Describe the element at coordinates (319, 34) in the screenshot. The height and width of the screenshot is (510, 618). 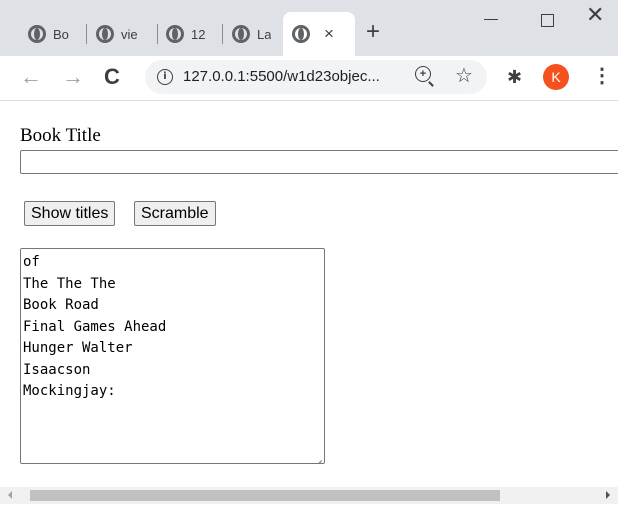
I see `tab-active: ×` at that location.